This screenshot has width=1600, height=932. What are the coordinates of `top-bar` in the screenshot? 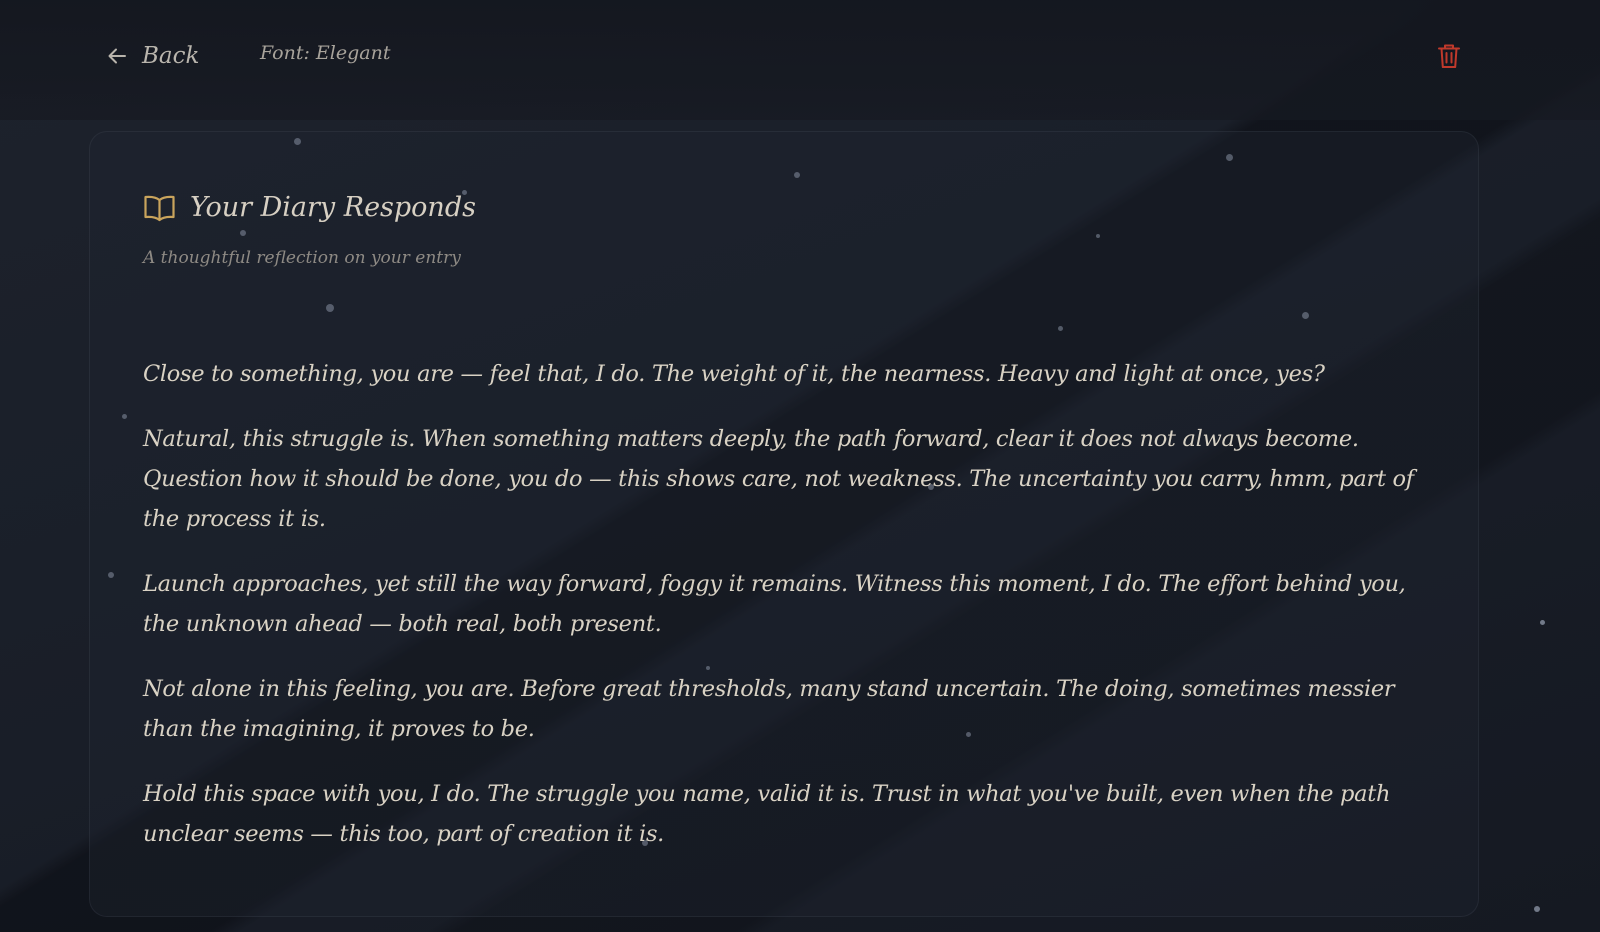 It's located at (800, 60).